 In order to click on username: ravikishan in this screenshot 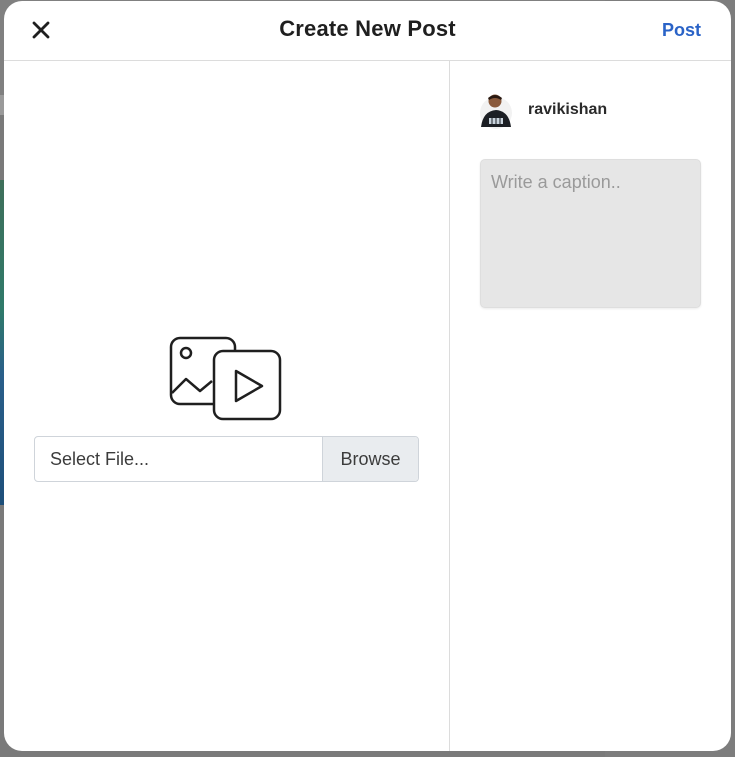, I will do `click(568, 109)`.